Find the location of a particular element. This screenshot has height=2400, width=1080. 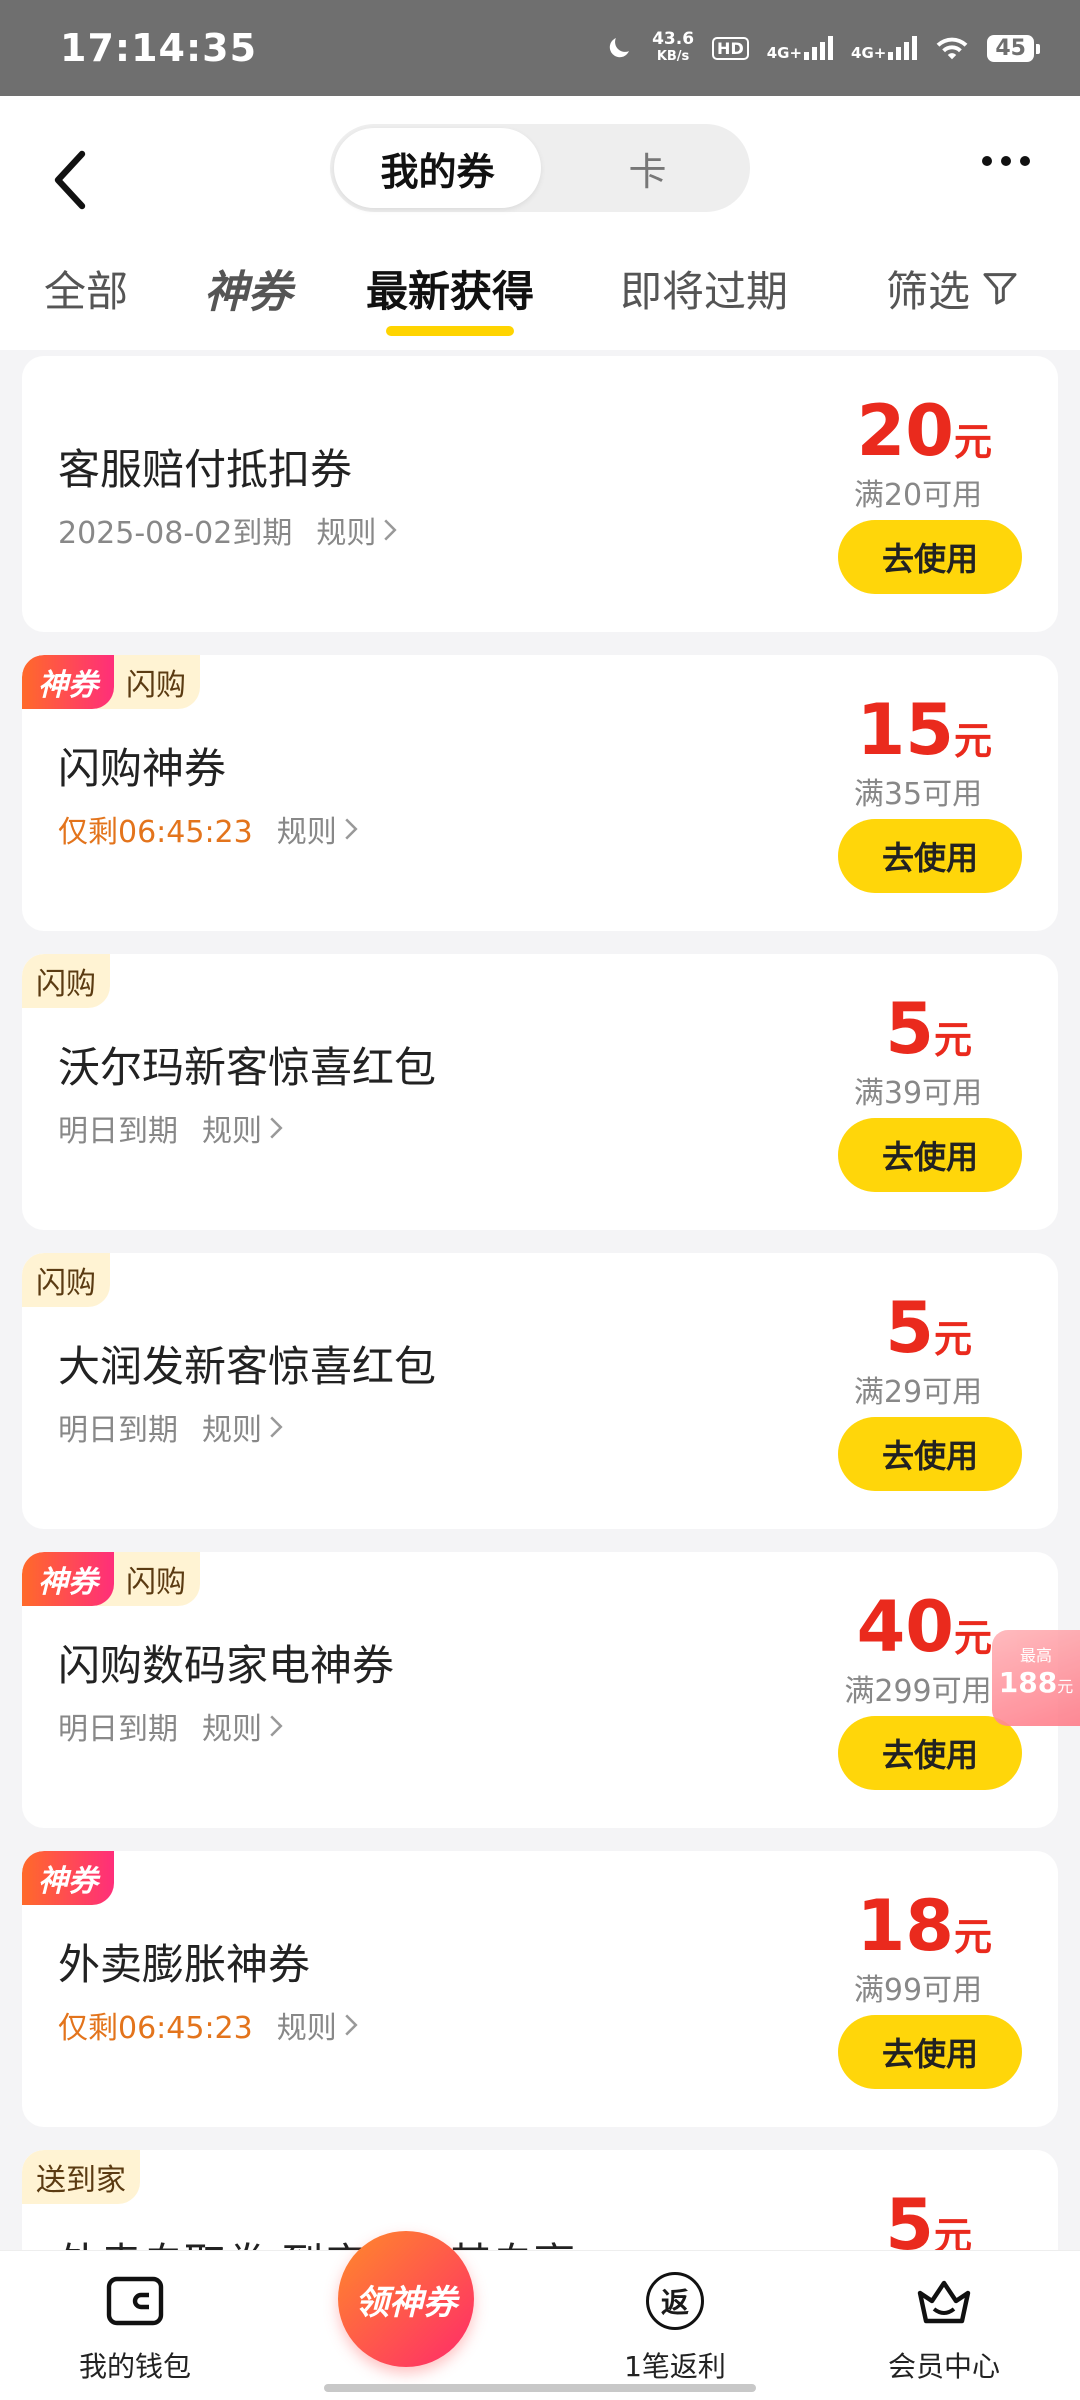

tab-filter: 筛选 is located at coordinates (953, 288).